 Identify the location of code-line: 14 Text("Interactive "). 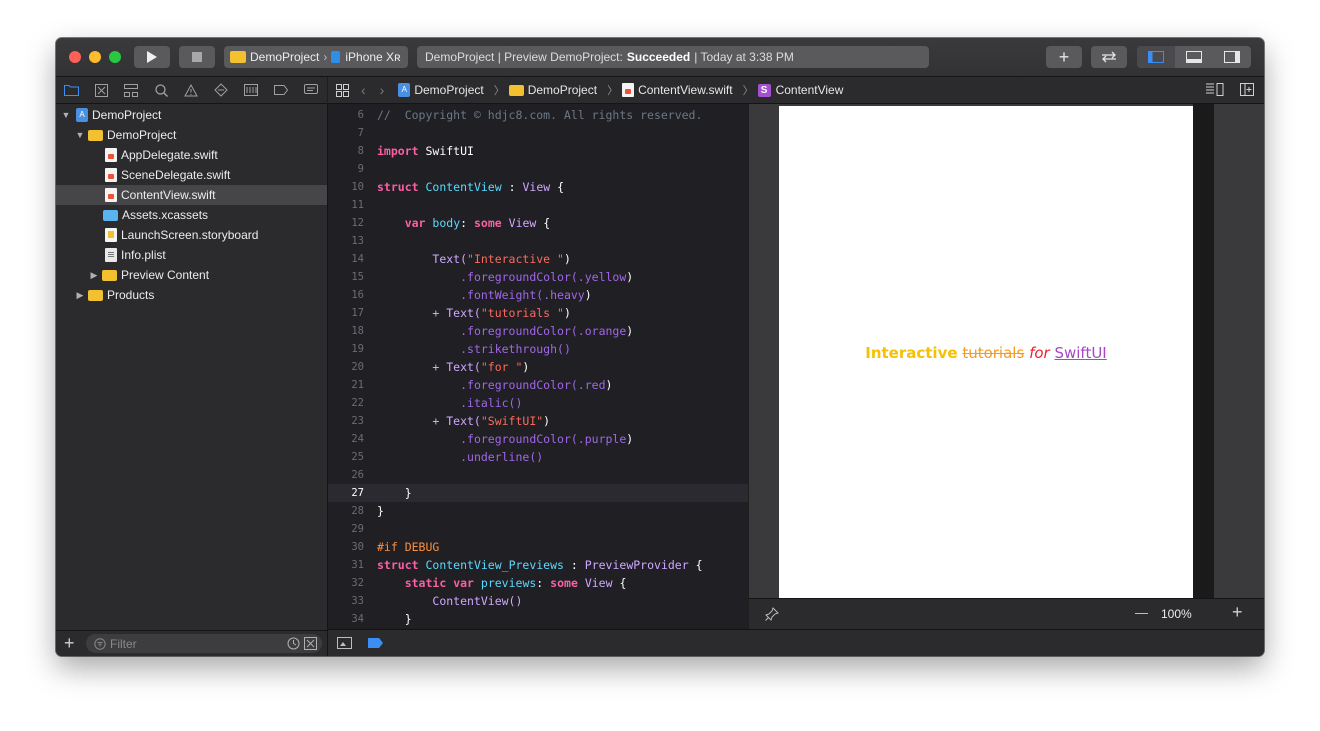
(538, 259).